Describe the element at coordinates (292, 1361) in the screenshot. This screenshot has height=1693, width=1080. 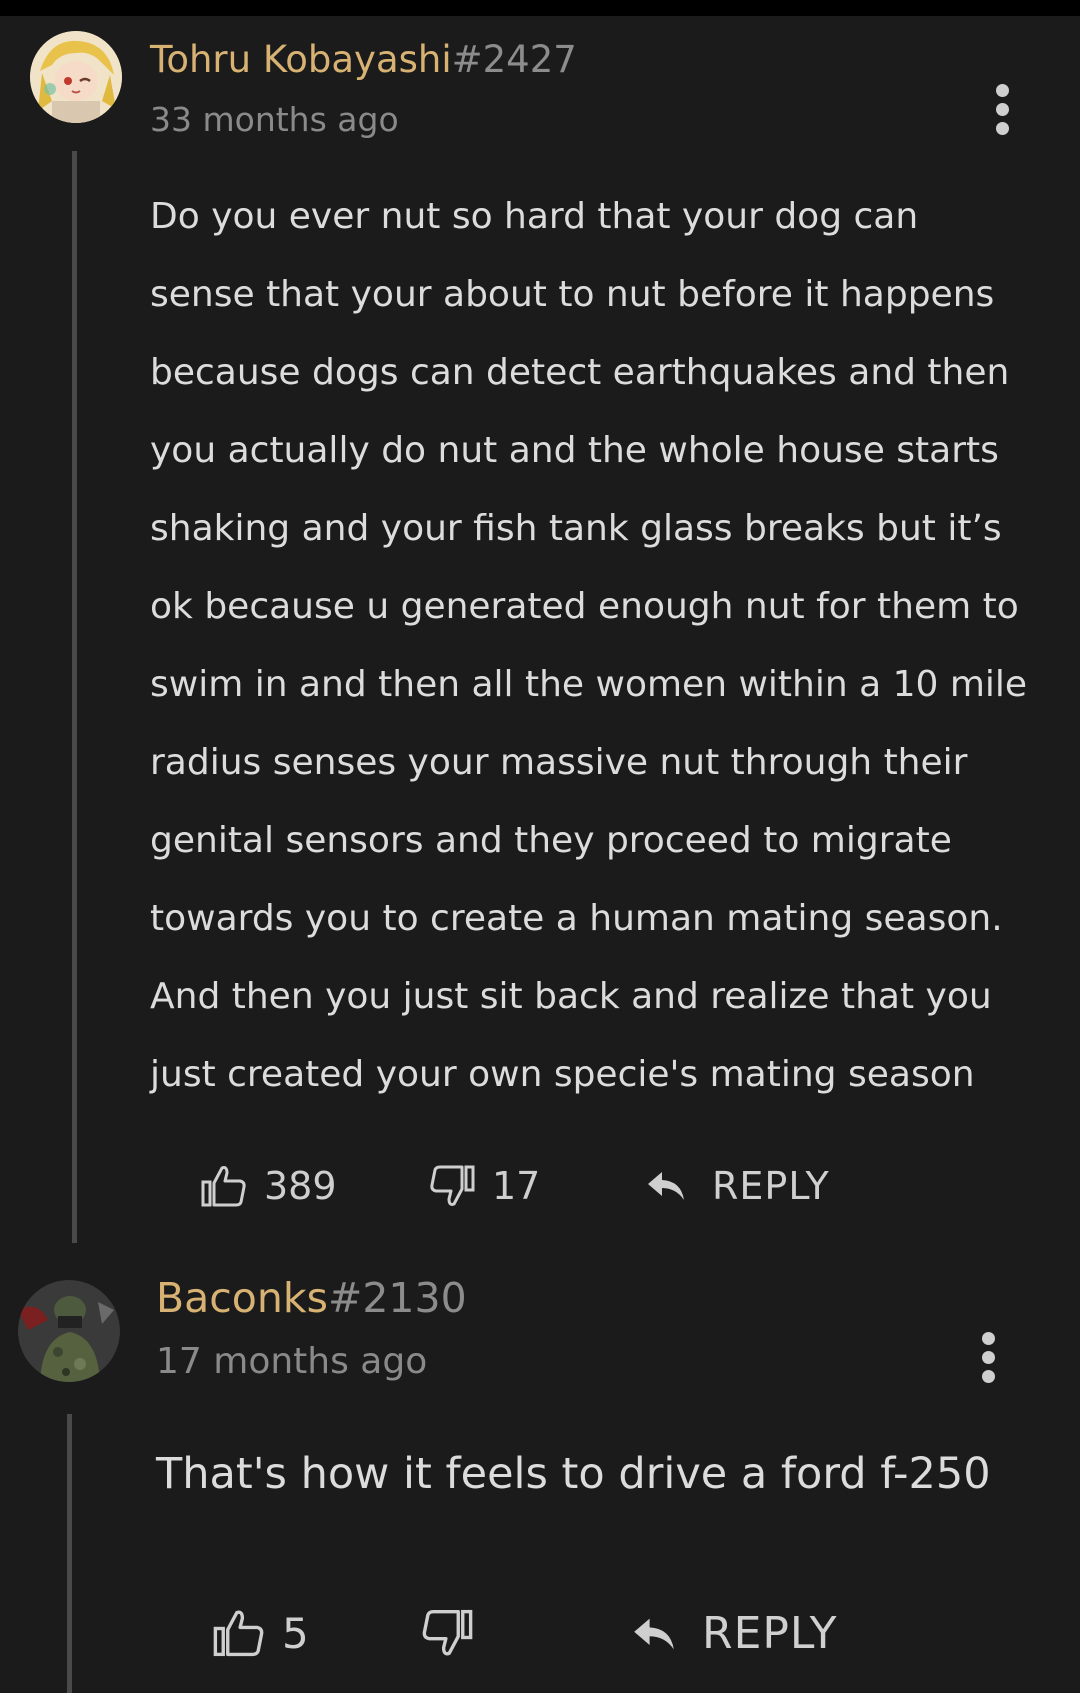
I see `comment-timestamp: 17 months ago` at that location.